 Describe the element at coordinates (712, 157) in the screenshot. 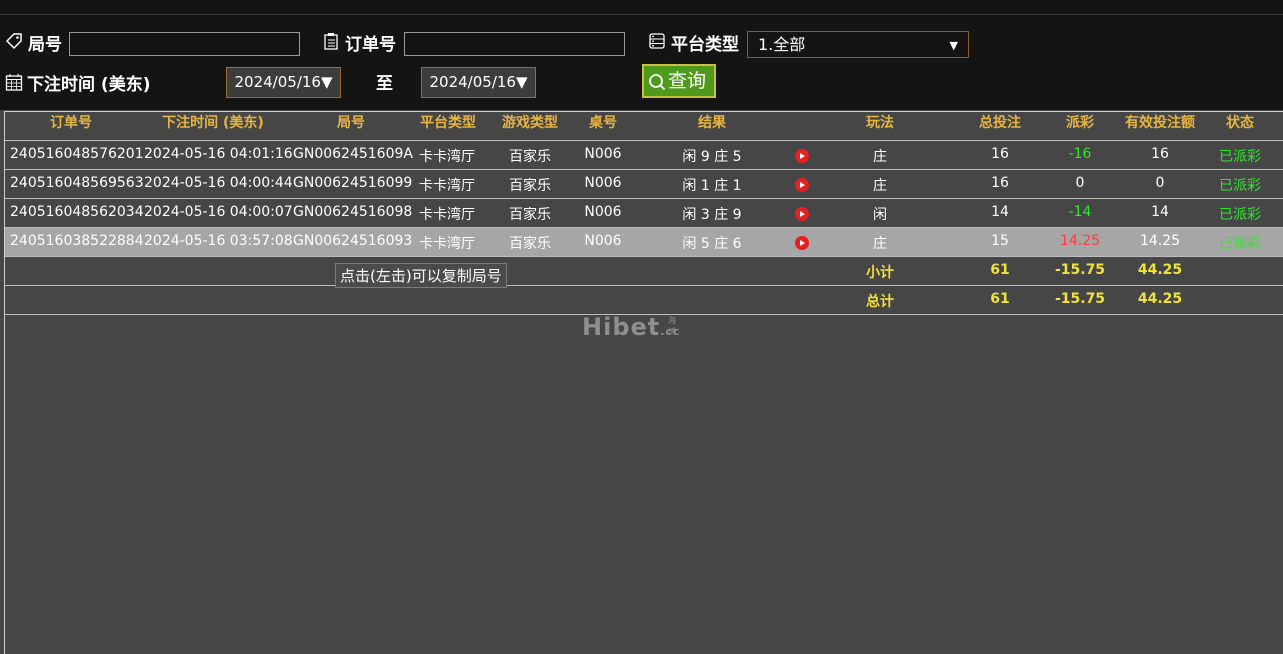

I see `cell-result: 闲 9 庄 5` at that location.